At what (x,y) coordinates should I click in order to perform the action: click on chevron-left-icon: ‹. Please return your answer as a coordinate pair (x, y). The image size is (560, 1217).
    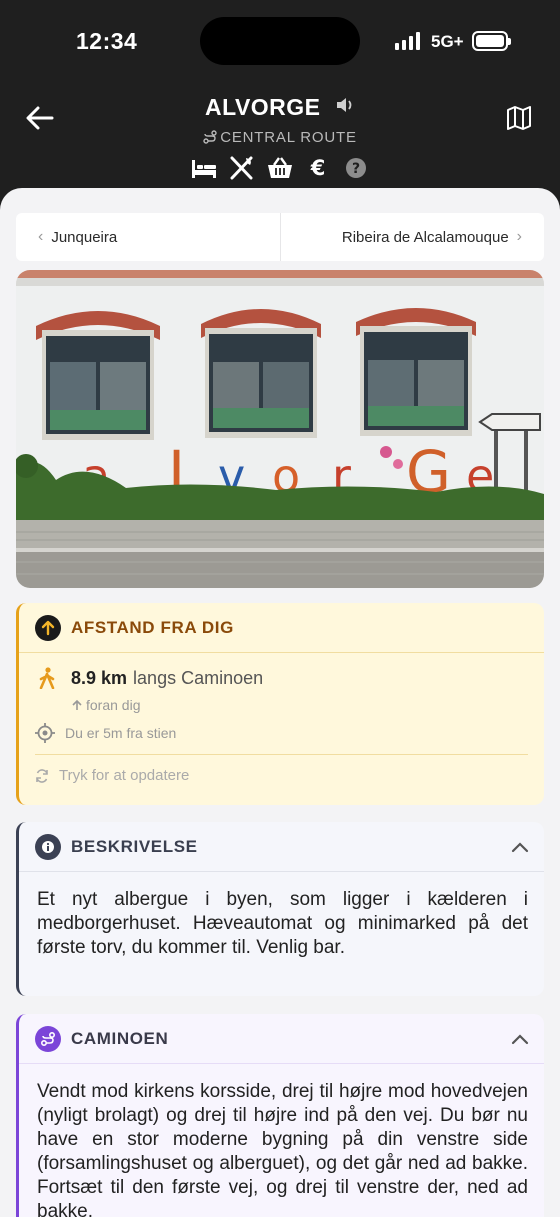
    Looking at the image, I should click on (41, 236).